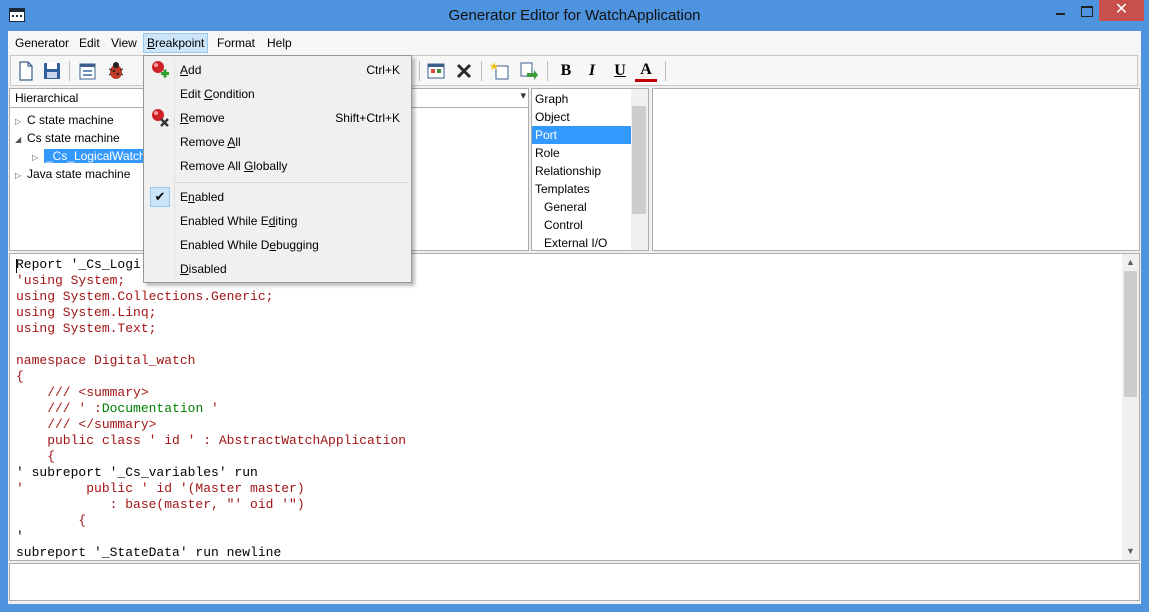  Describe the element at coordinates (79, 174) in the screenshot. I see `tree-node-label: Java state machine` at that location.